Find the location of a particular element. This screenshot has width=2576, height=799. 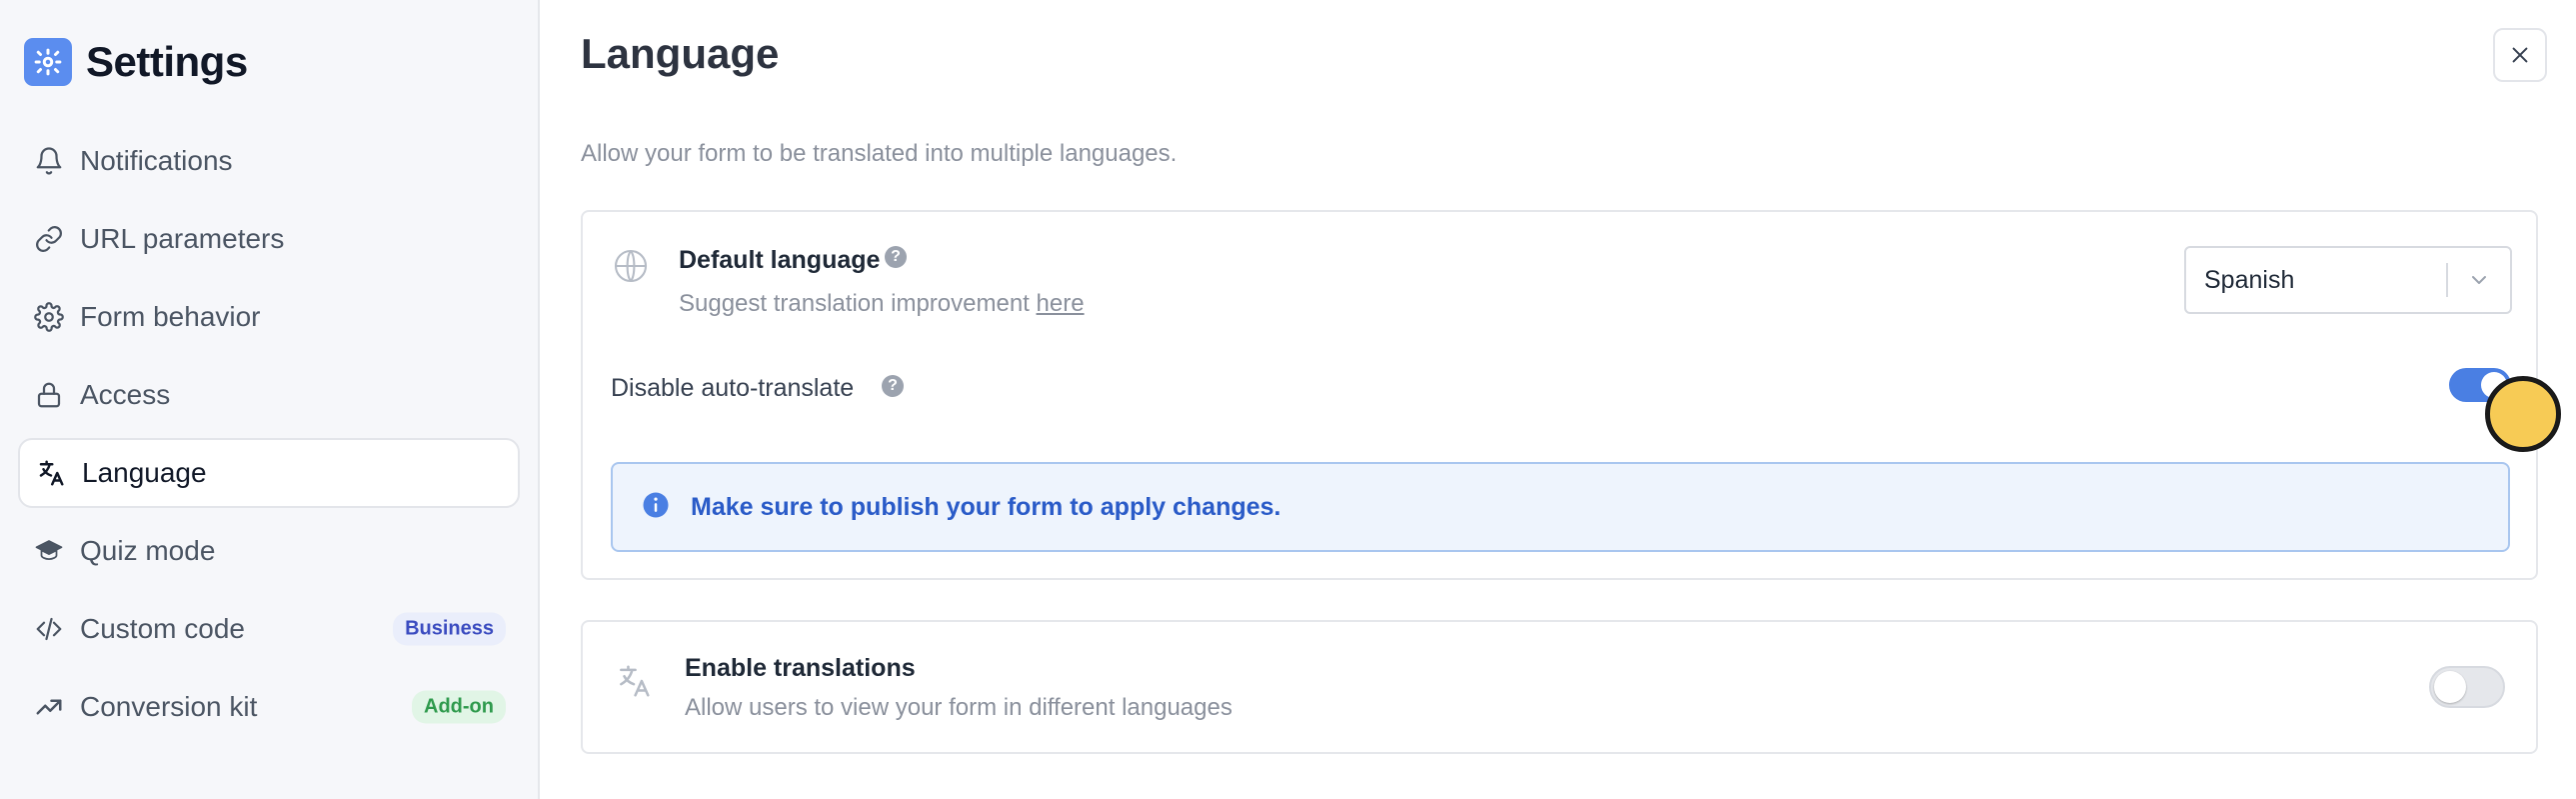

default-language-description: Suggest translation improvement here is located at coordinates (882, 304).